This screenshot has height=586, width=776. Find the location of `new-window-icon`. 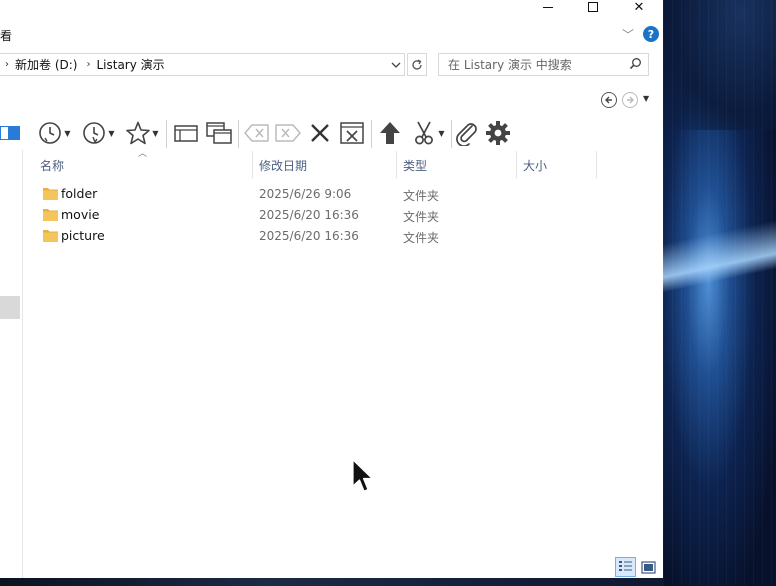

new-window-icon is located at coordinates (186, 133).